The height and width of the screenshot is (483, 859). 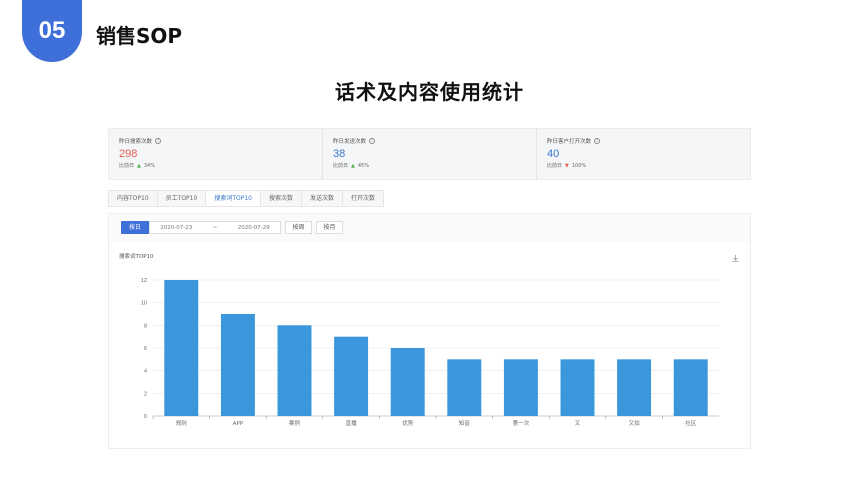 What do you see at coordinates (139, 36) in the screenshot?
I see `section-title: 销售SOP` at bounding box center [139, 36].